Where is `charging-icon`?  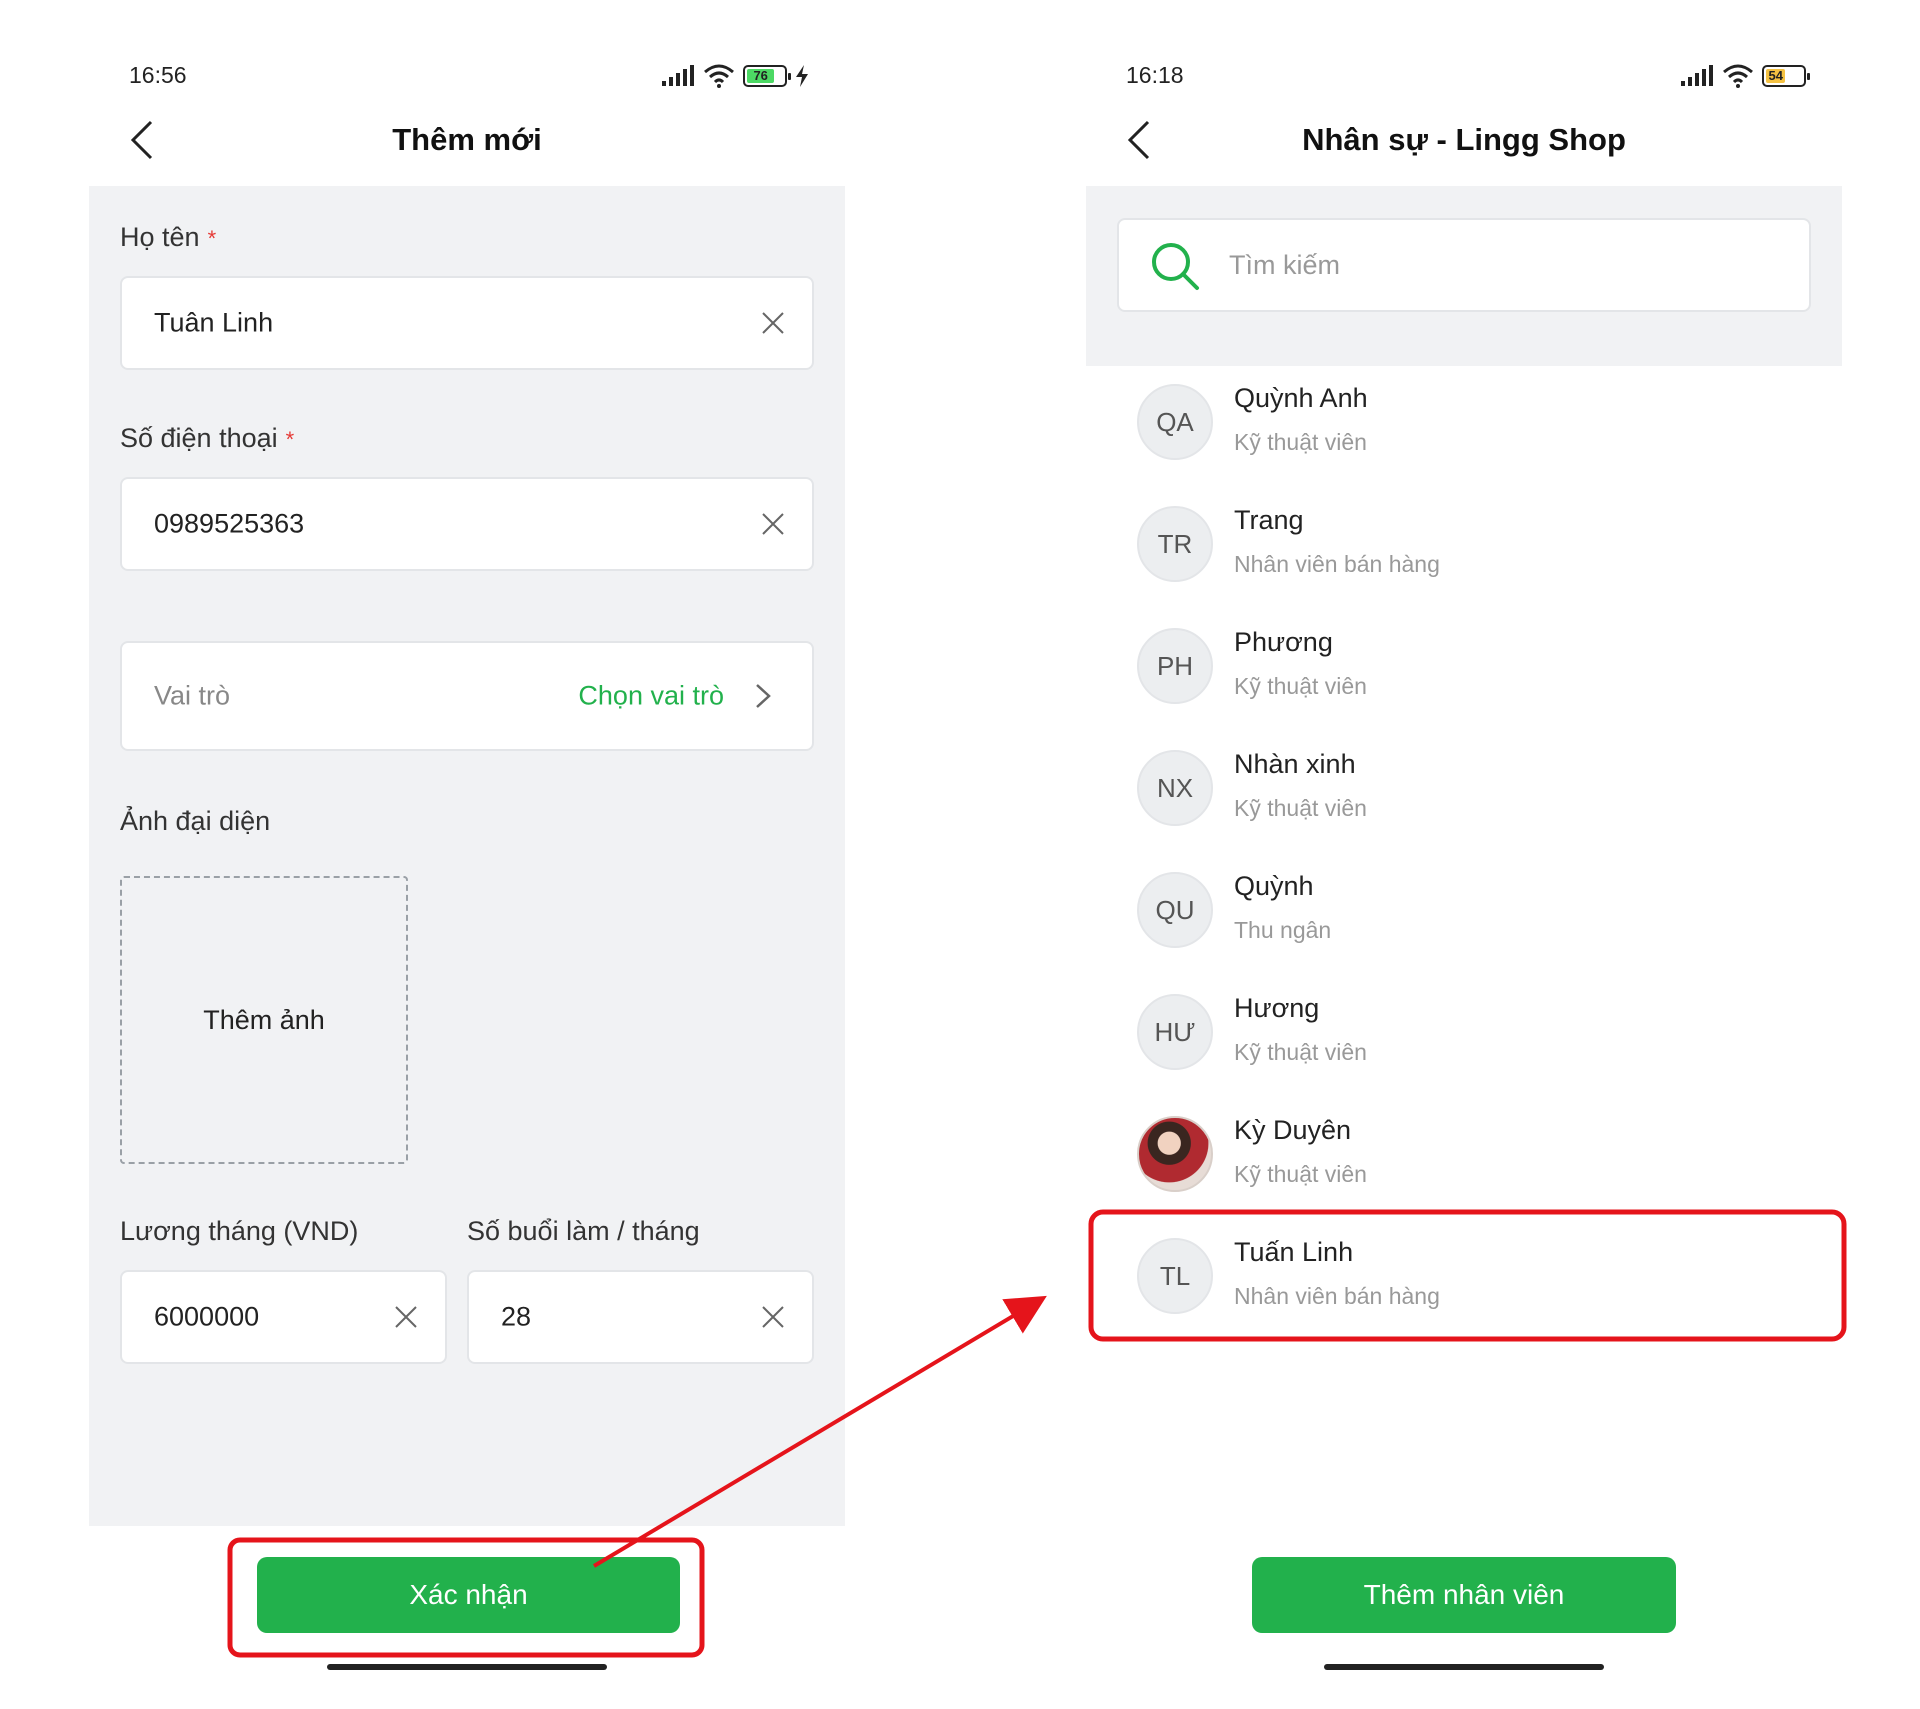 charging-icon is located at coordinates (802, 76).